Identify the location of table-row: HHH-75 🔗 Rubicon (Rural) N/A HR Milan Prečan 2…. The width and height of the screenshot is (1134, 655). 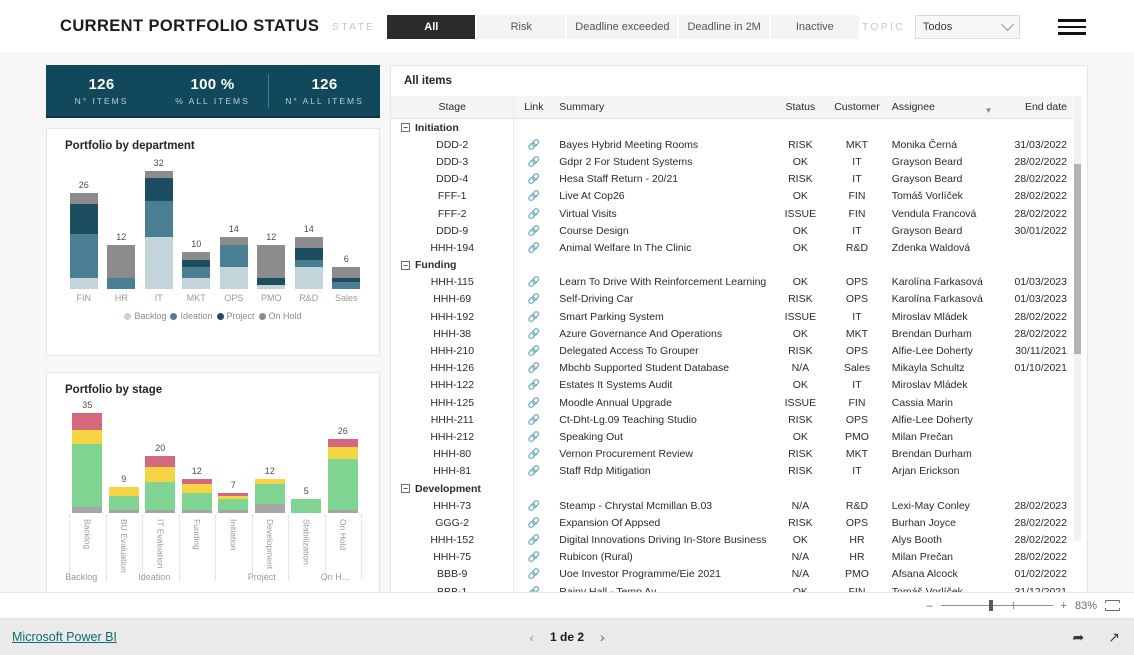
(732, 557).